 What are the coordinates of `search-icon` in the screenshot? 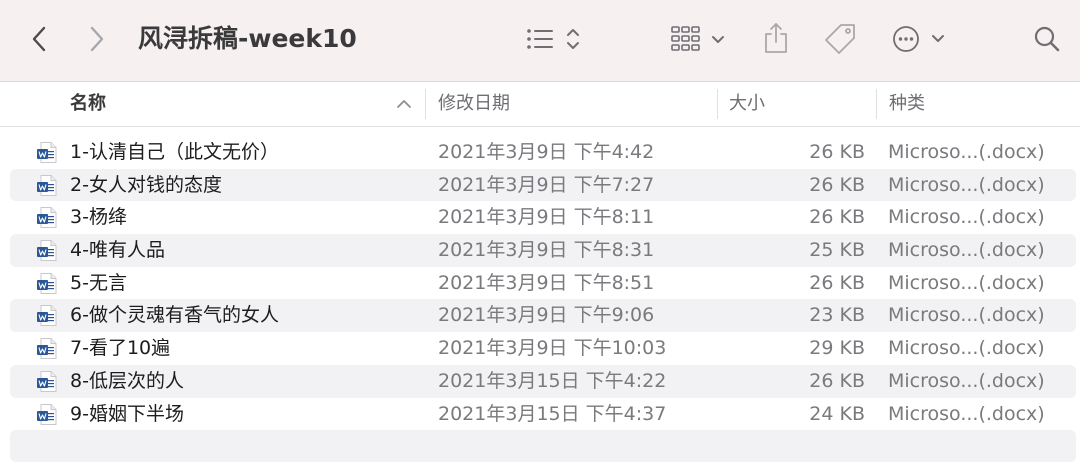 It's located at (1047, 39).